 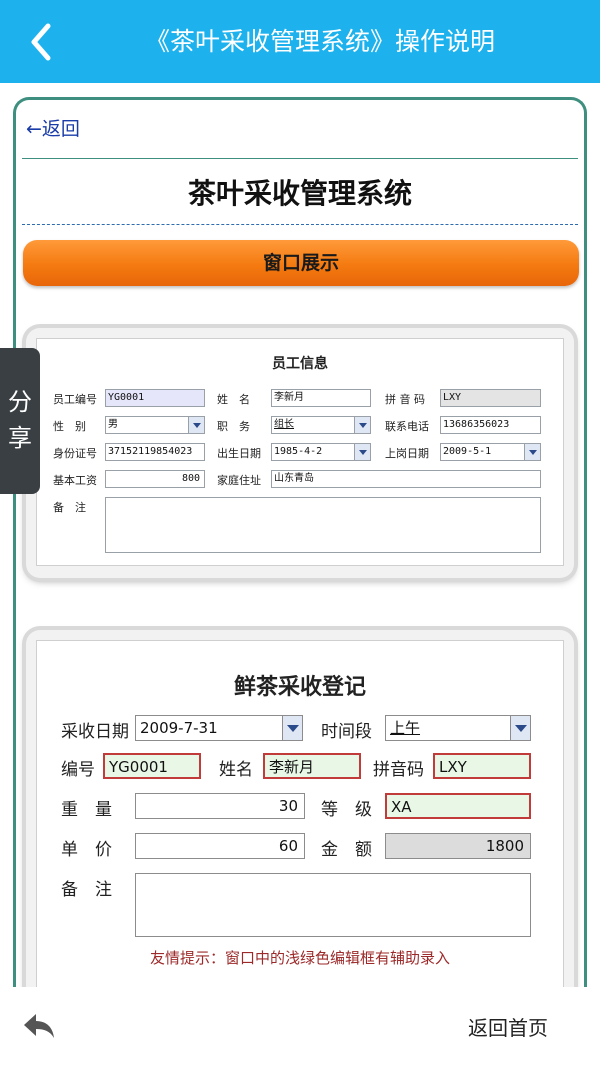 What do you see at coordinates (220, 846) in the screenshot?
I see `price-field: 60` at bounding box center [220, 846].